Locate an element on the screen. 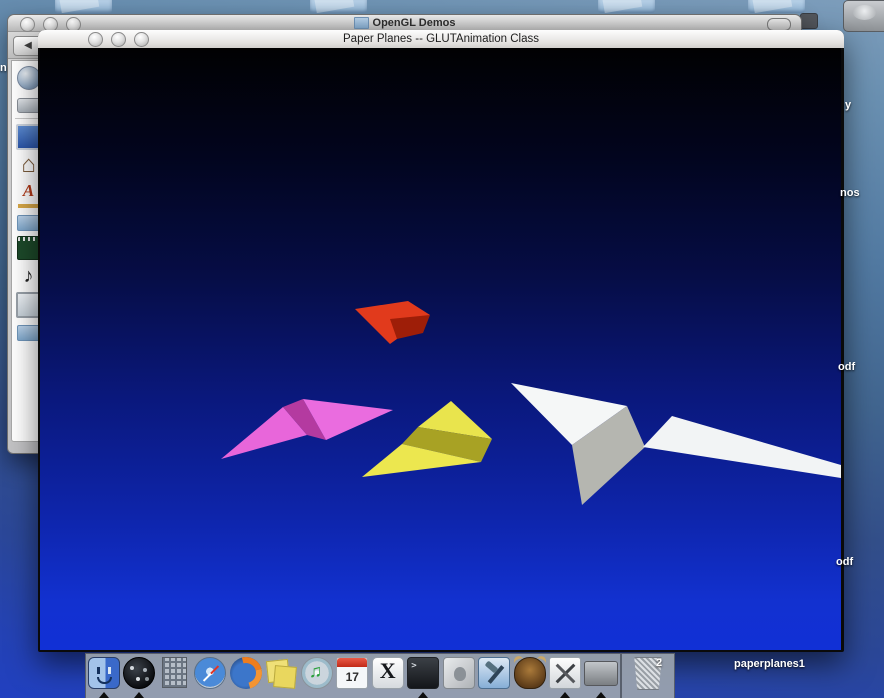 The height and width of the screenshot is (698, 884). dock-item-ical: 17 is located at coordinates (353, 676).